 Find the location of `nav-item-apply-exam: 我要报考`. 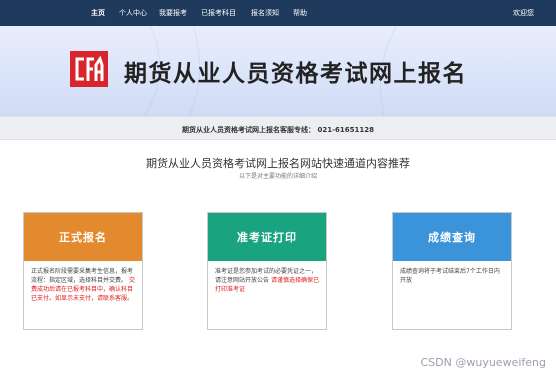

nav-item-apply-exam: 我要报考 is located at coordinates (173, 13).